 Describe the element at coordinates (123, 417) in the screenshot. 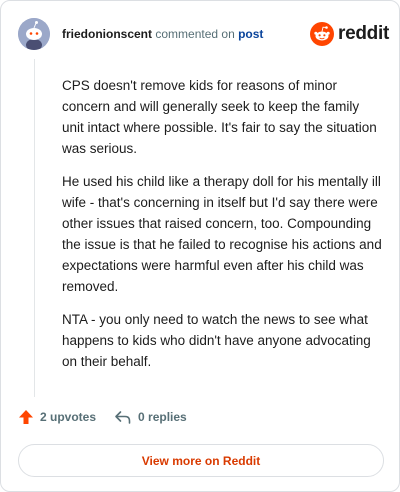

I see `reply-arrow-icon` at that location.